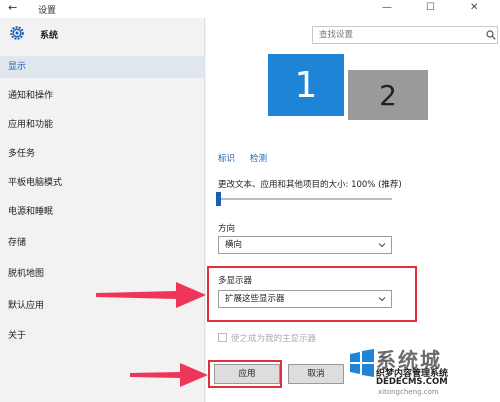 The height and width of the screenshot is (402, 500). I want to click on scale-slider-track, so click(305, 199).